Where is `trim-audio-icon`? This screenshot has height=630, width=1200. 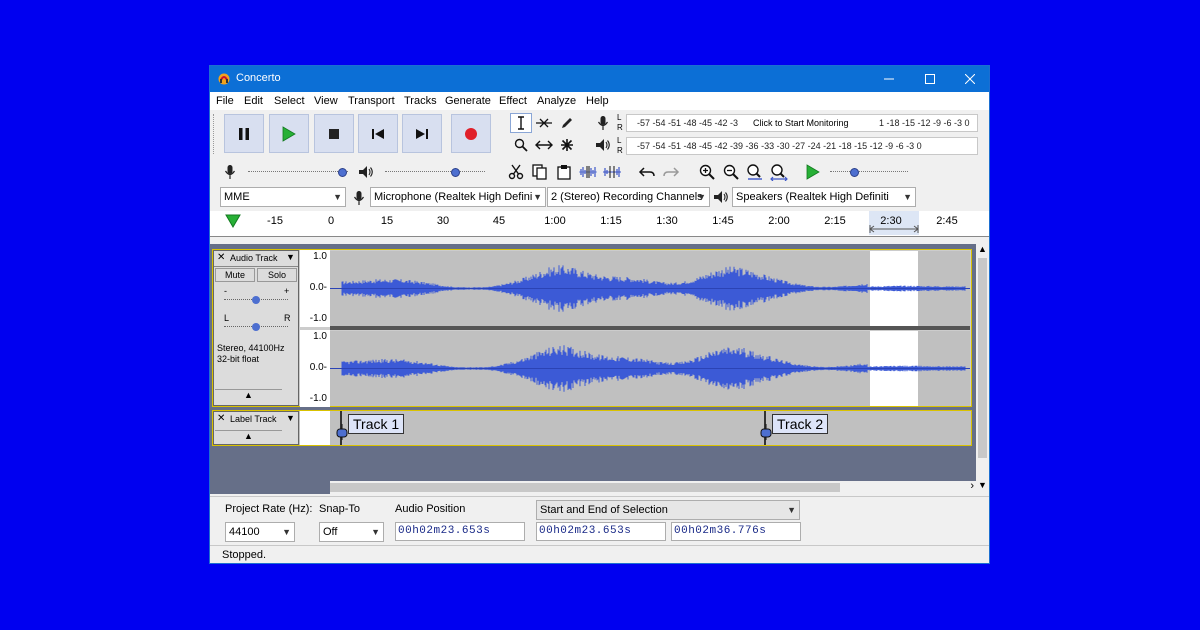 trim-audio-icon is located at coordinates (588, 172).